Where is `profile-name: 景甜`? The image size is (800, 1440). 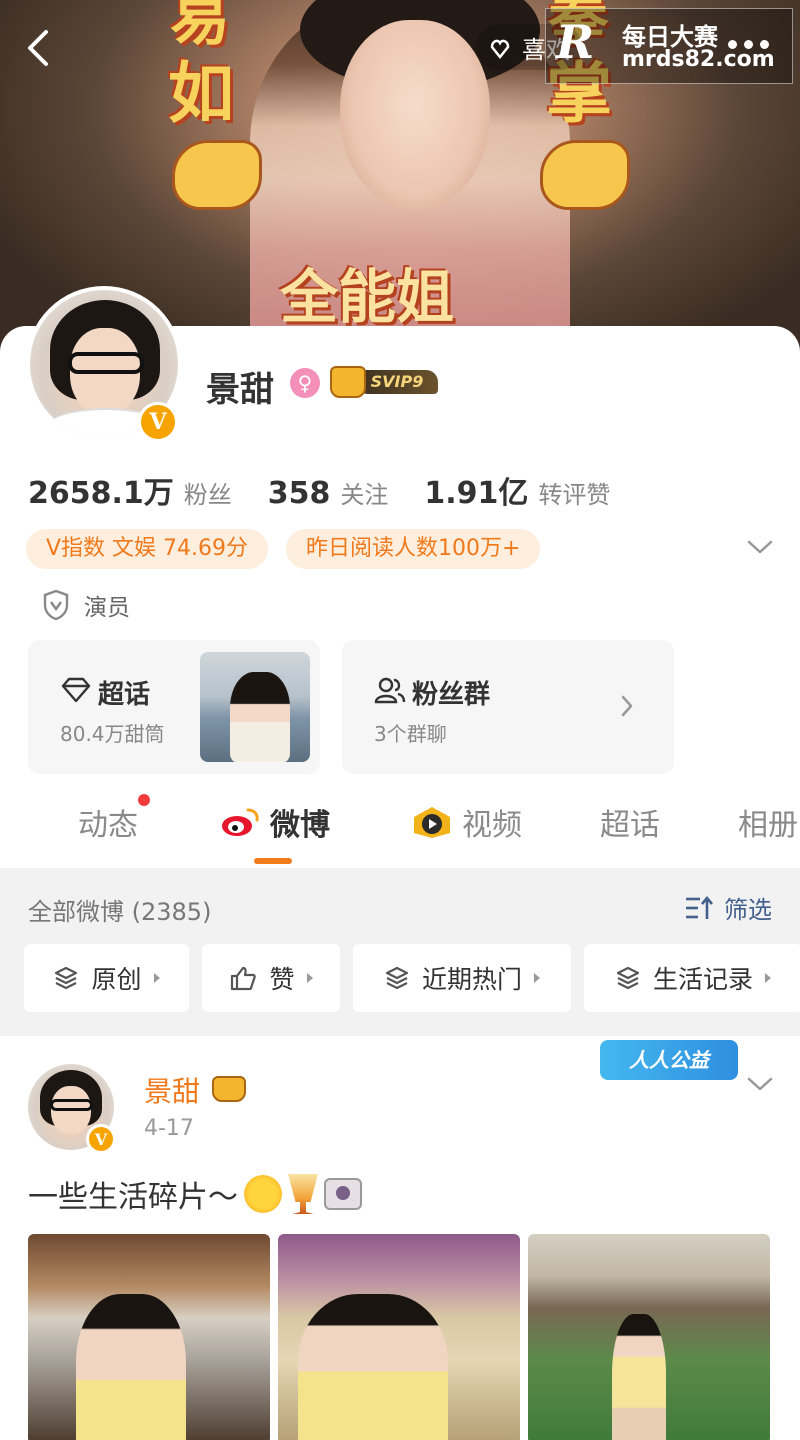 profile-name: 景甜 is located at coordinates (240, 390).